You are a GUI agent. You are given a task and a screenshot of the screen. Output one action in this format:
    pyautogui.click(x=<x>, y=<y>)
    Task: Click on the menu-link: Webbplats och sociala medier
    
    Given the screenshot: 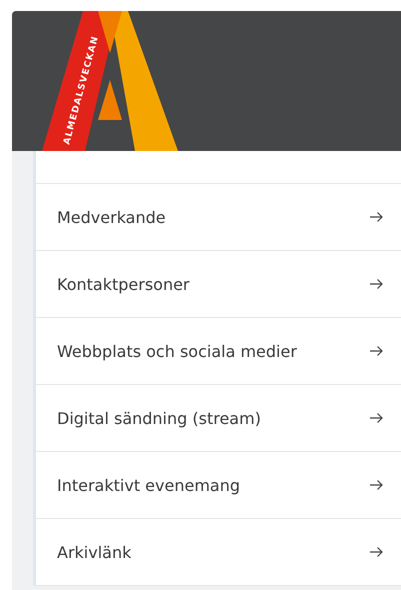 What is the action you would take?
    pyautogui.click(x=218, y=351)
    